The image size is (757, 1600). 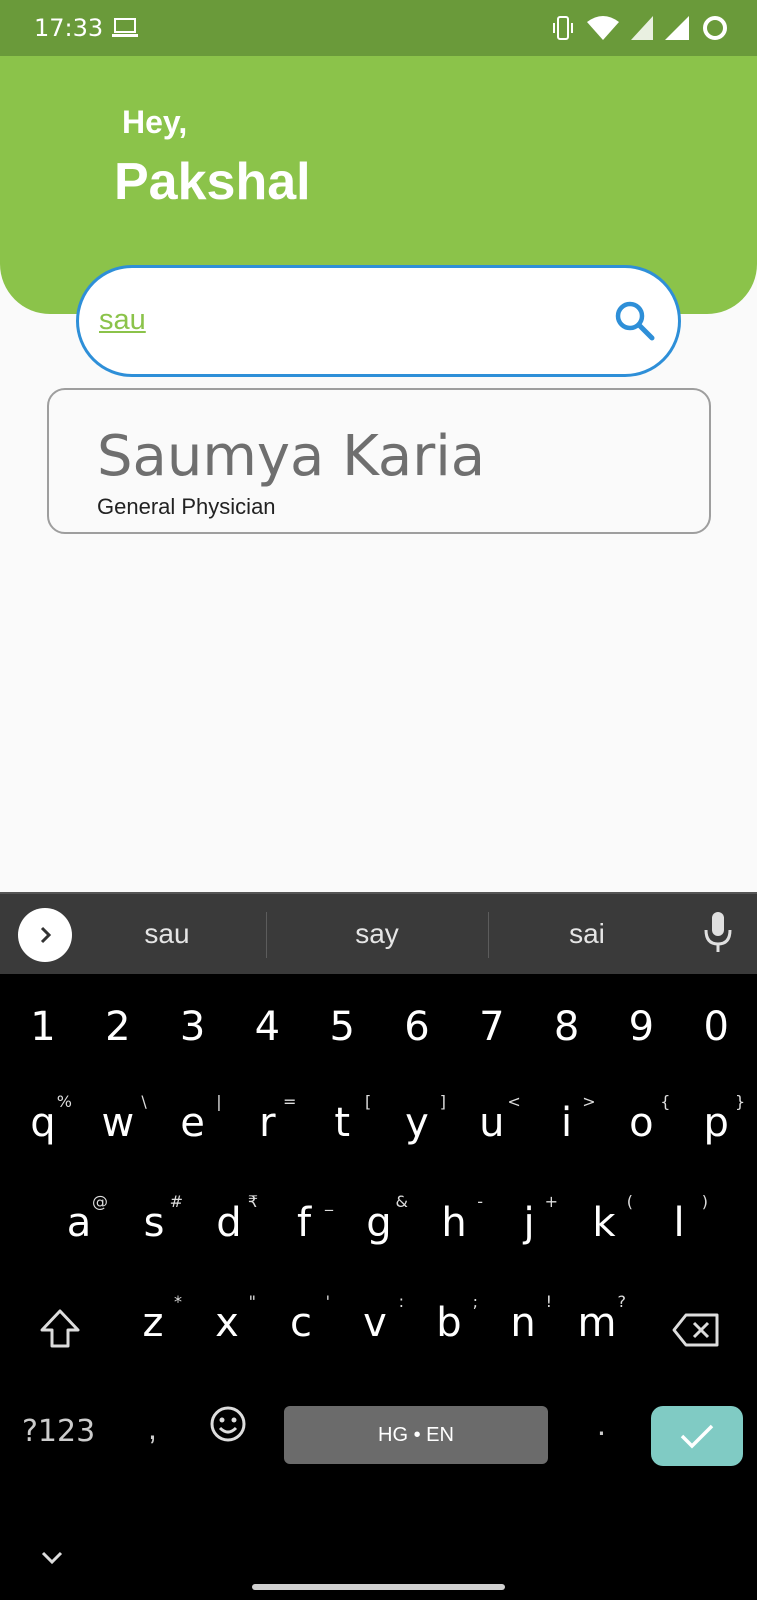 I want to click on key-0: 0, so click(x=716, y=1027).